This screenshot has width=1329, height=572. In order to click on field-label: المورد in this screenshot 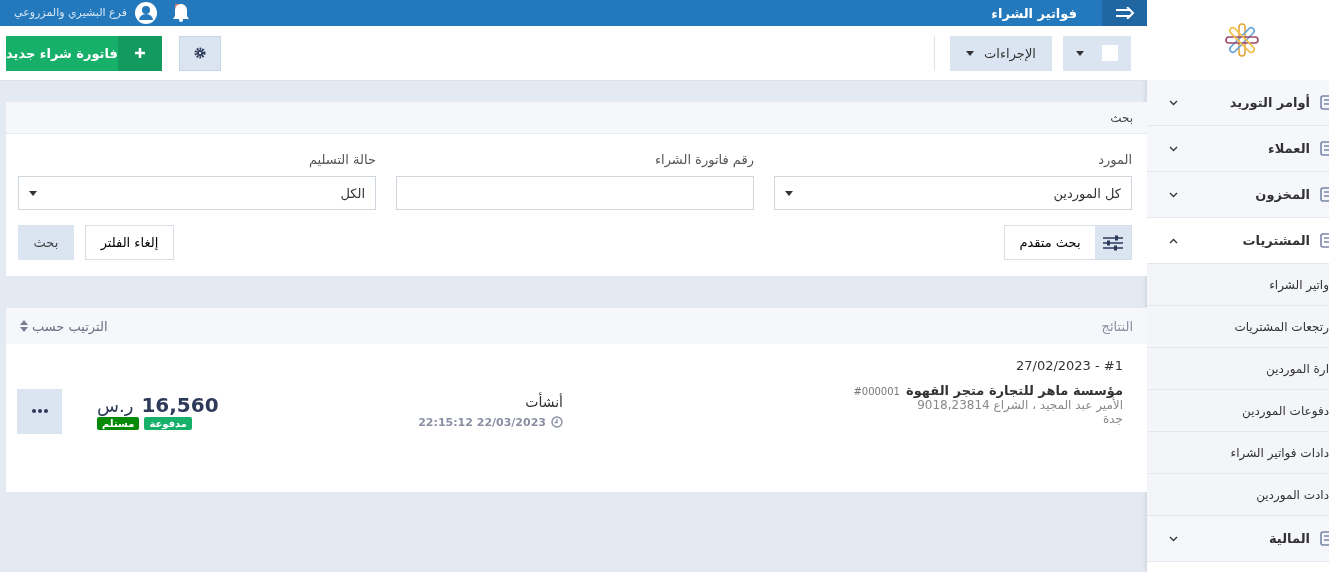, I will do `click(1114, 159)`.